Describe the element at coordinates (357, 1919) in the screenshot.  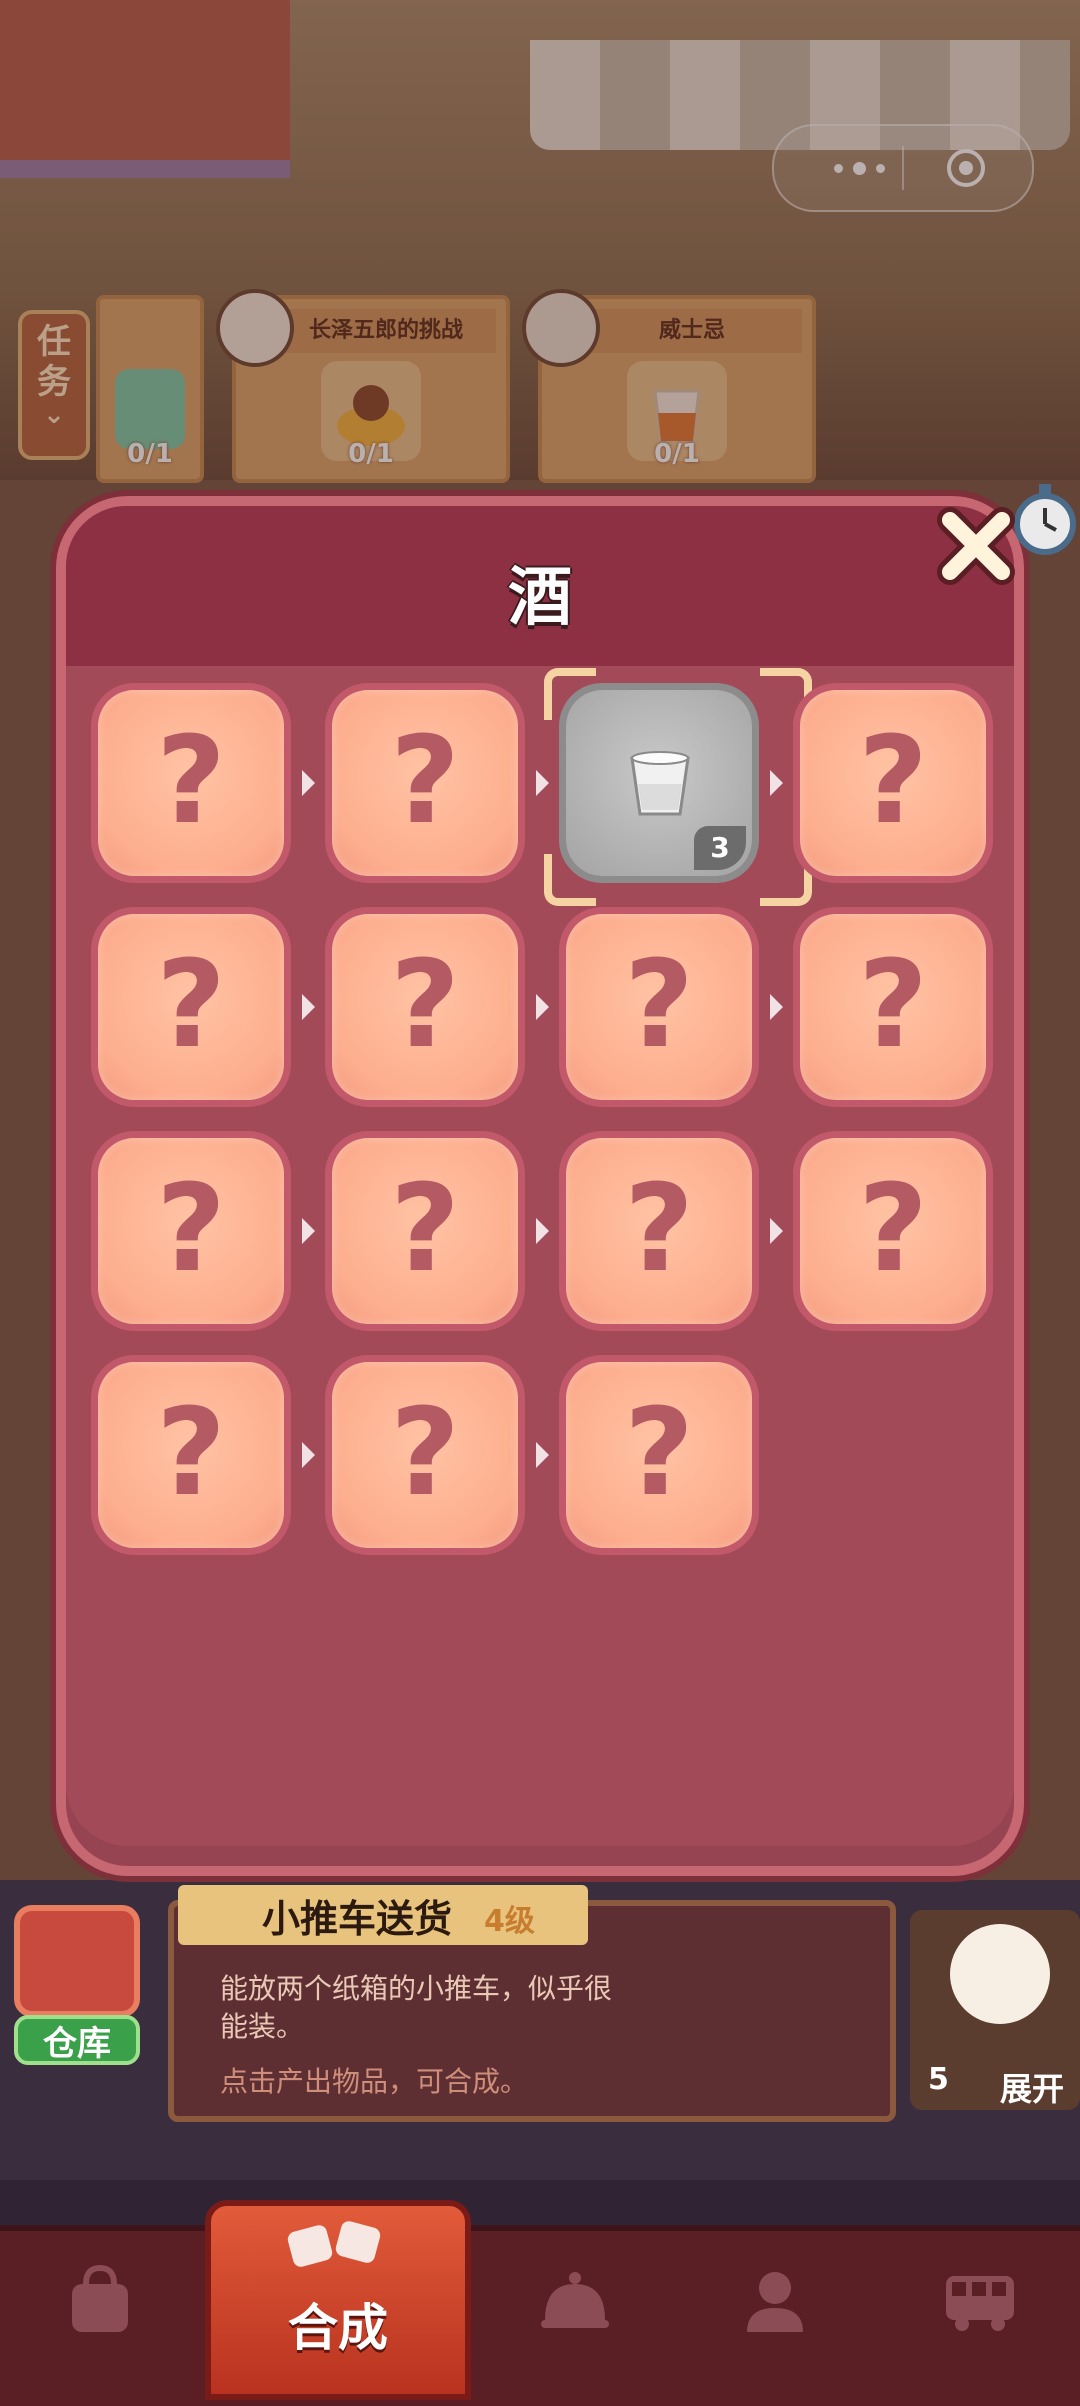
I see `item-title: 小推车送货` at that location.